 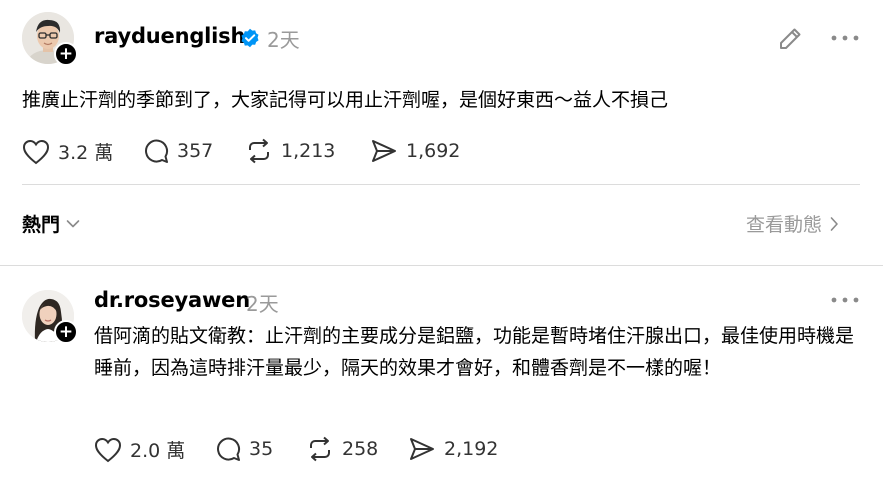 I want to click on reply-button: 357, so click(x=178, y=151).